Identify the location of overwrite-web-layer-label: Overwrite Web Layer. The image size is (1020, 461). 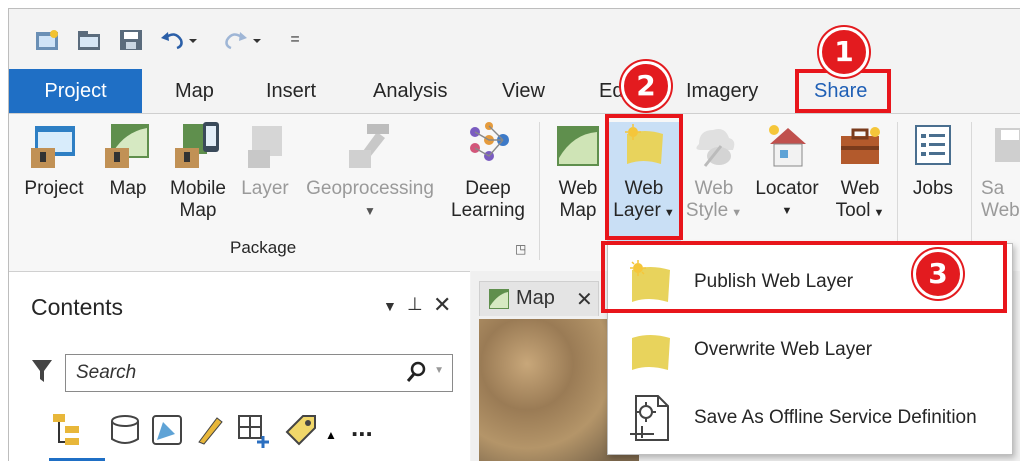
(783, 349).